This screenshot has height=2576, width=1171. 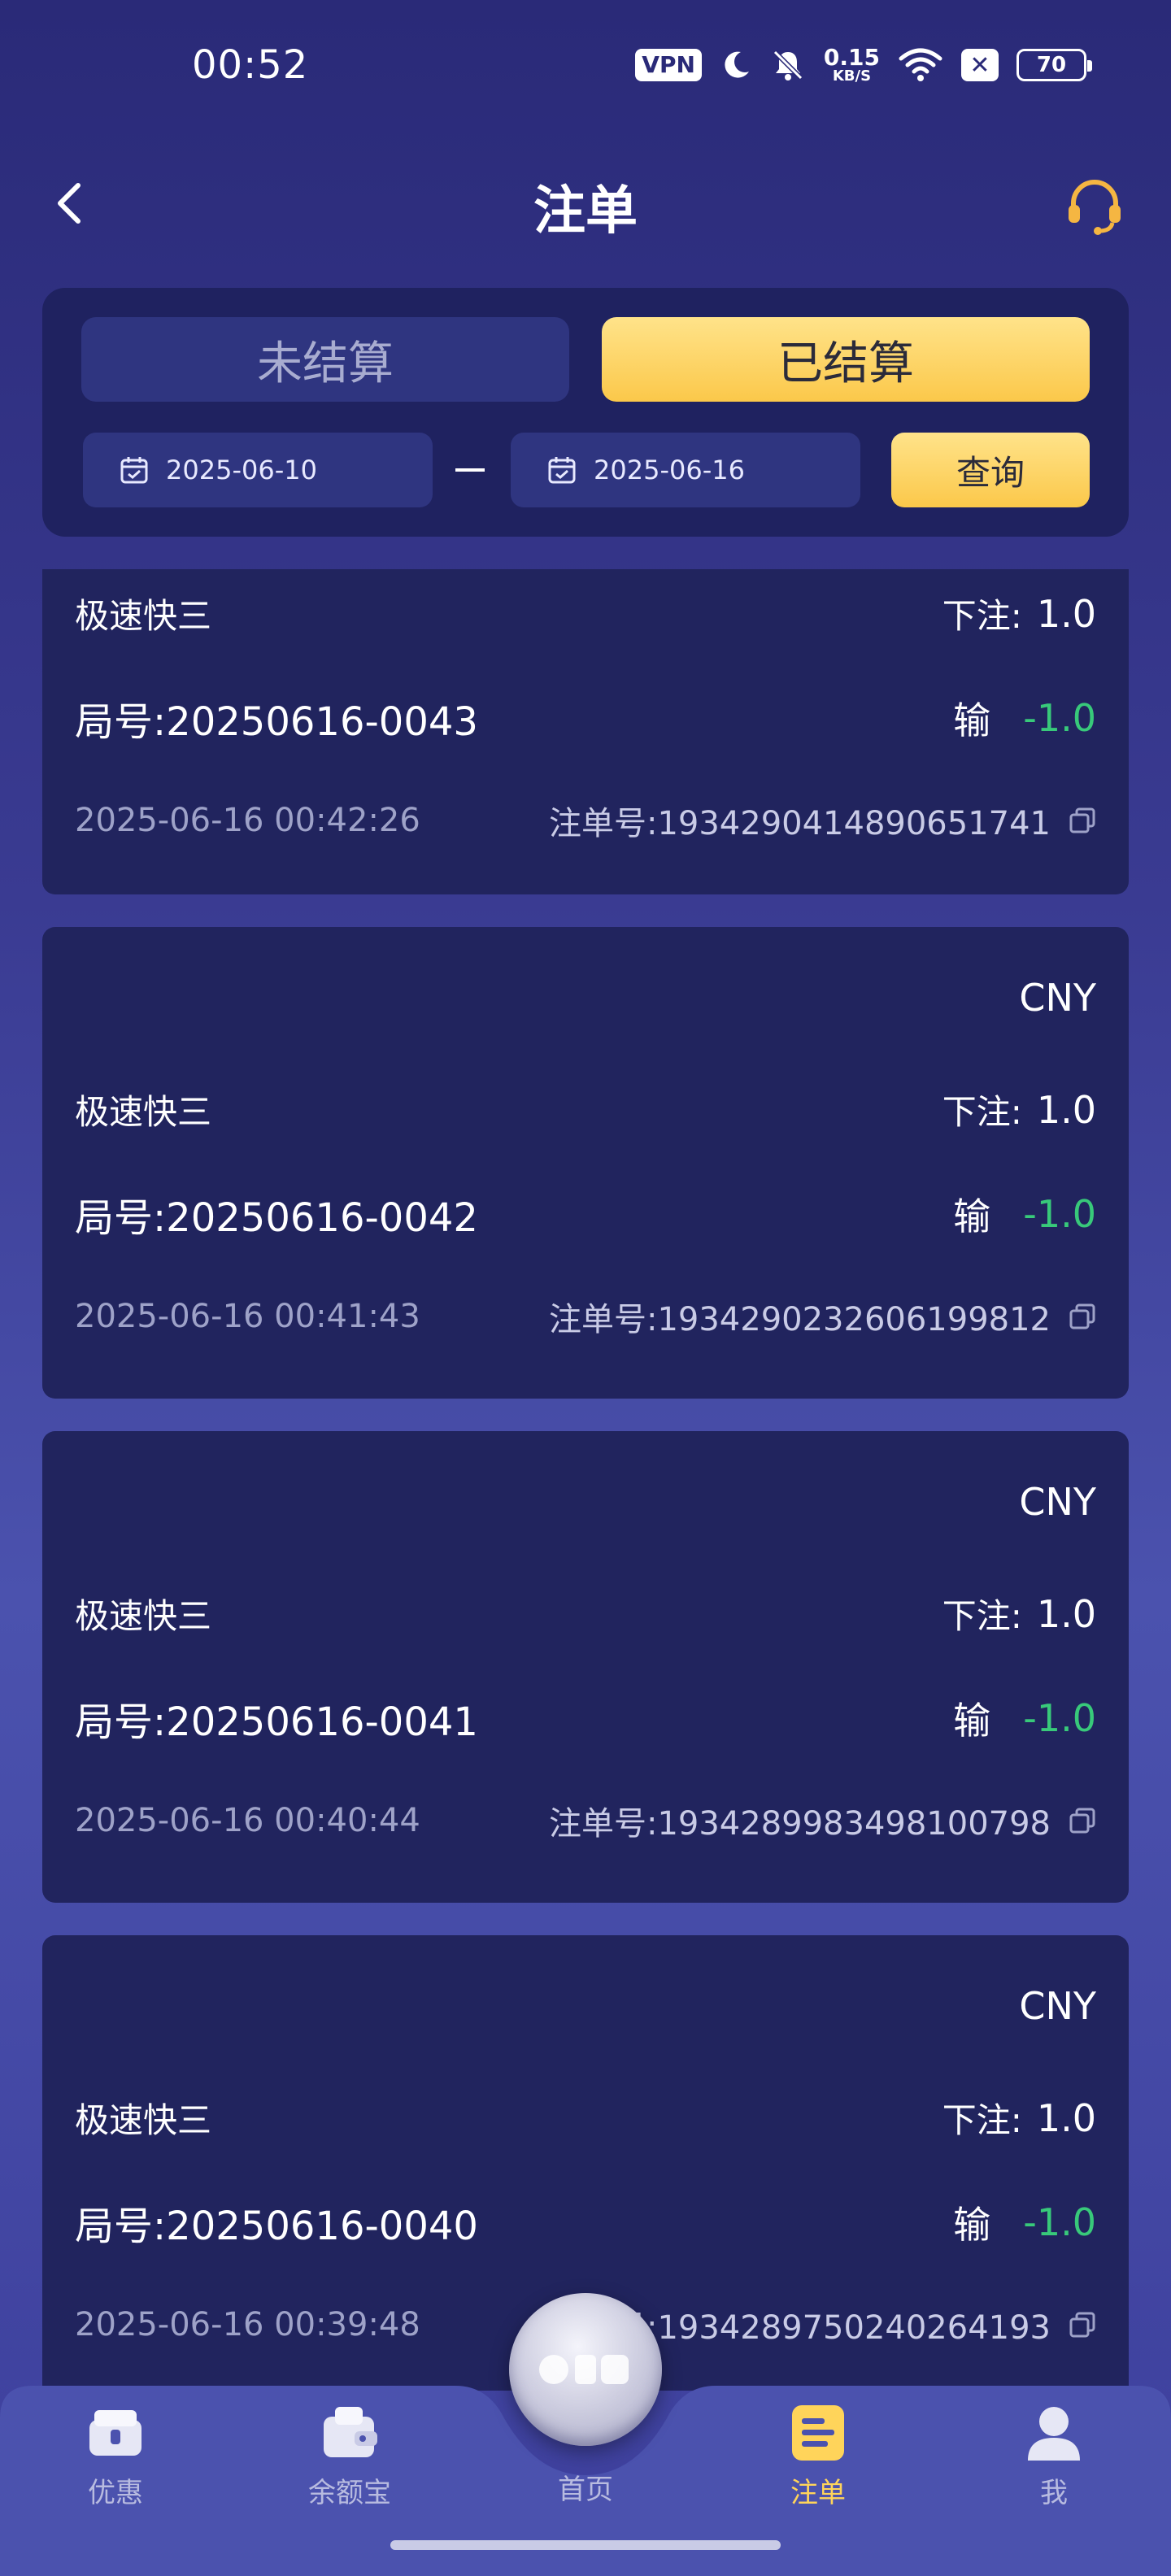 I want to click on record-round-row: 局号:20250616-0041 输 -1.0, so click(x=585, y=1719).